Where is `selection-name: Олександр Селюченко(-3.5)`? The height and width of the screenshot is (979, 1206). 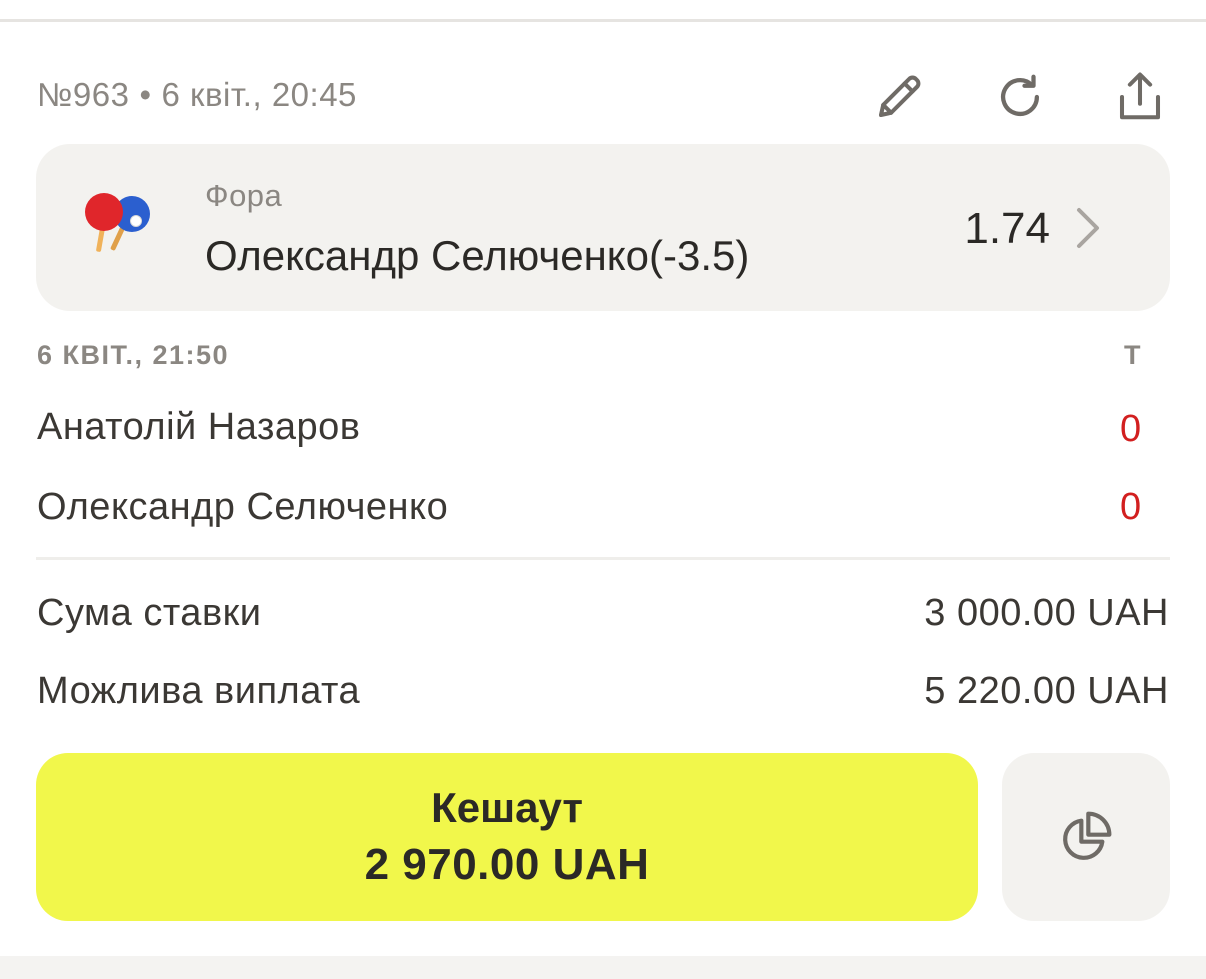
selection-name: Олександр Селюченко(-3.5) is located at coordinates (477, 255).